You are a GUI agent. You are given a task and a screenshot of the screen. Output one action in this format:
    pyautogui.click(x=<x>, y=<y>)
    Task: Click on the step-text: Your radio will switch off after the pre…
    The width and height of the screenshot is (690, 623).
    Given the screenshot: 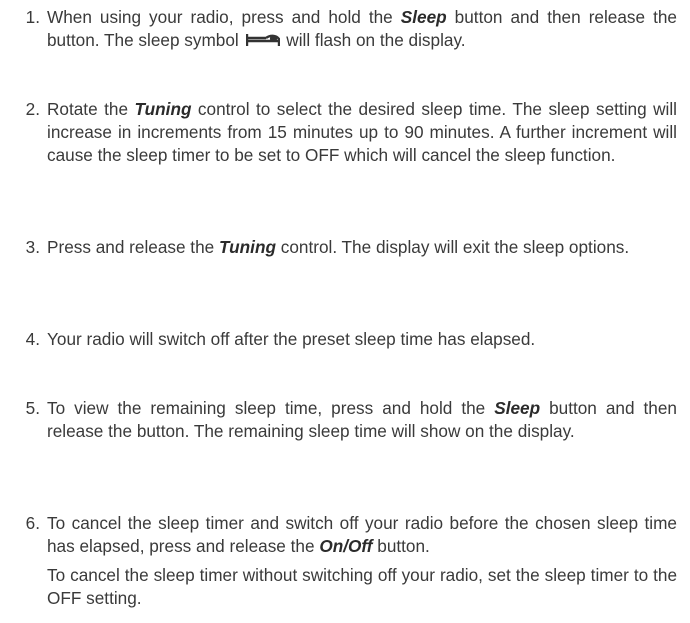 What is the action you would take?
    pyautogui.click(x=291, y=339)
    